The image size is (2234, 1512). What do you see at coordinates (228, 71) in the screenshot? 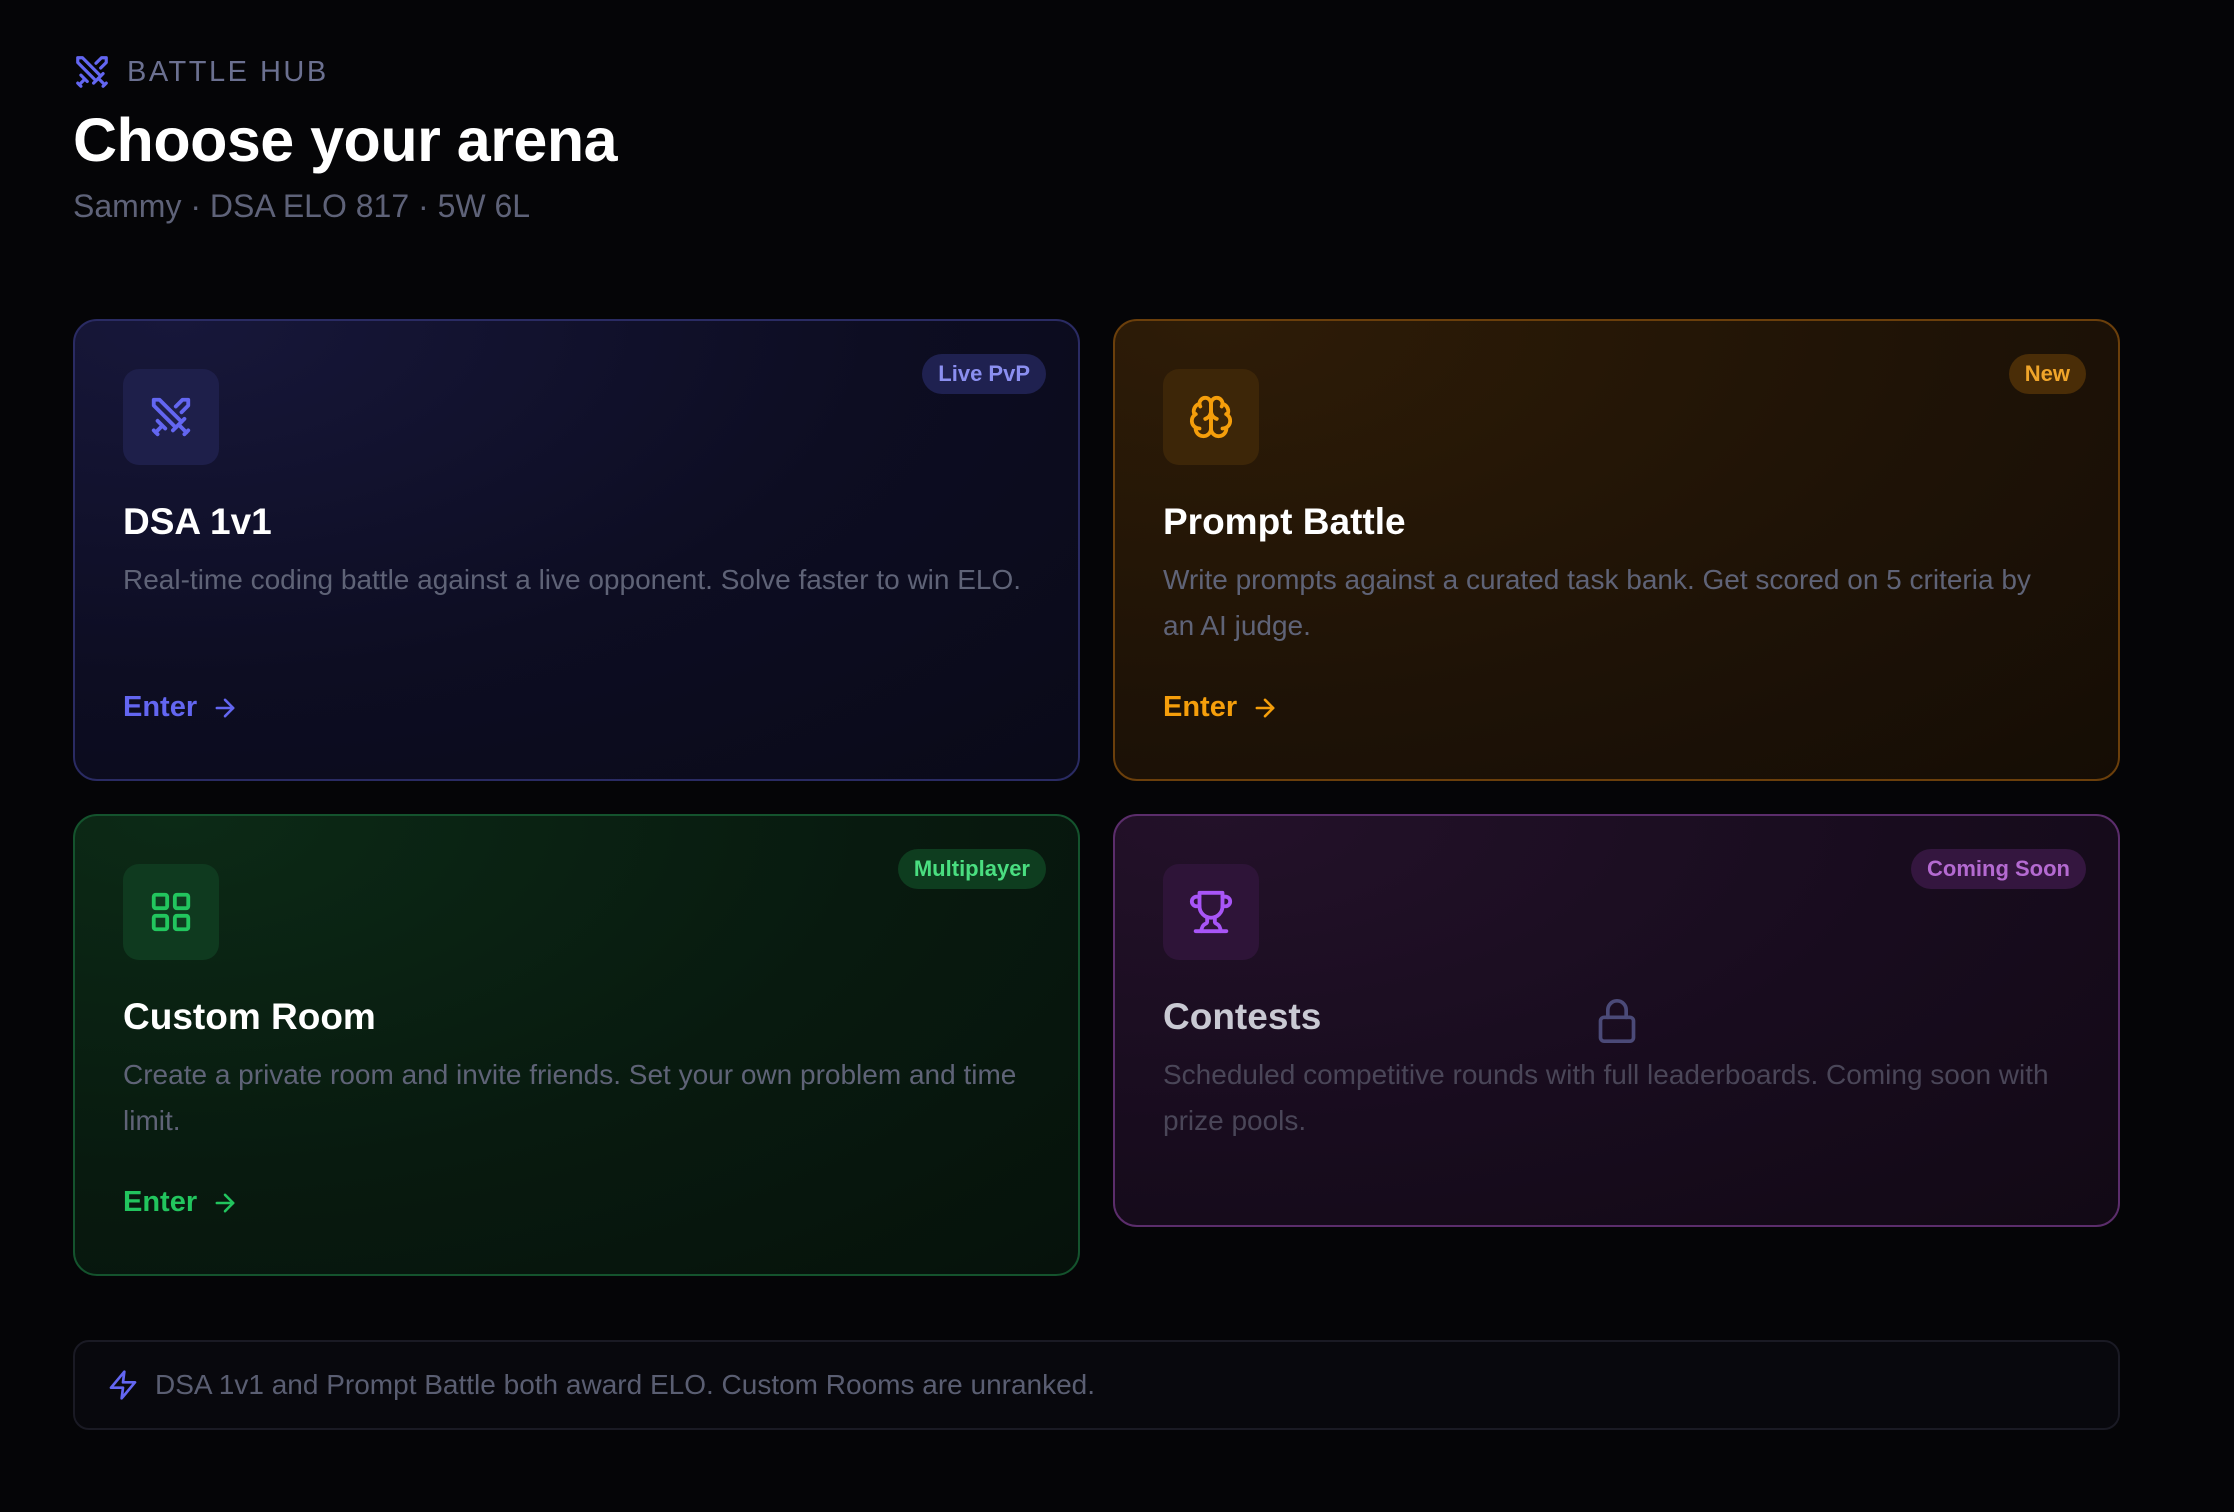
I see `eyebrow-label: BATTLE HUB` at bounding box center [228, 71].